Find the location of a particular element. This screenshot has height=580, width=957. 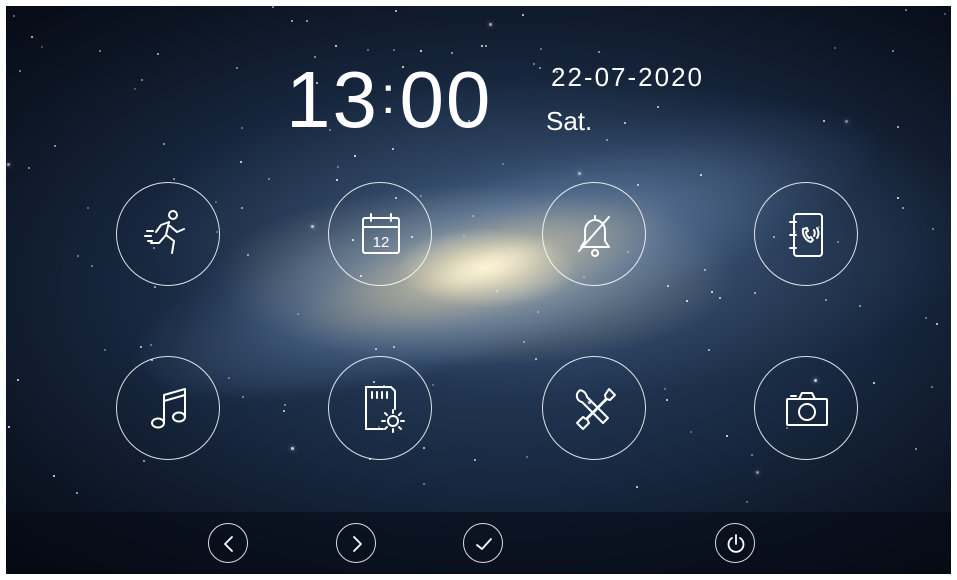

sd-card-settings-button is located at coordinates (380, 408).